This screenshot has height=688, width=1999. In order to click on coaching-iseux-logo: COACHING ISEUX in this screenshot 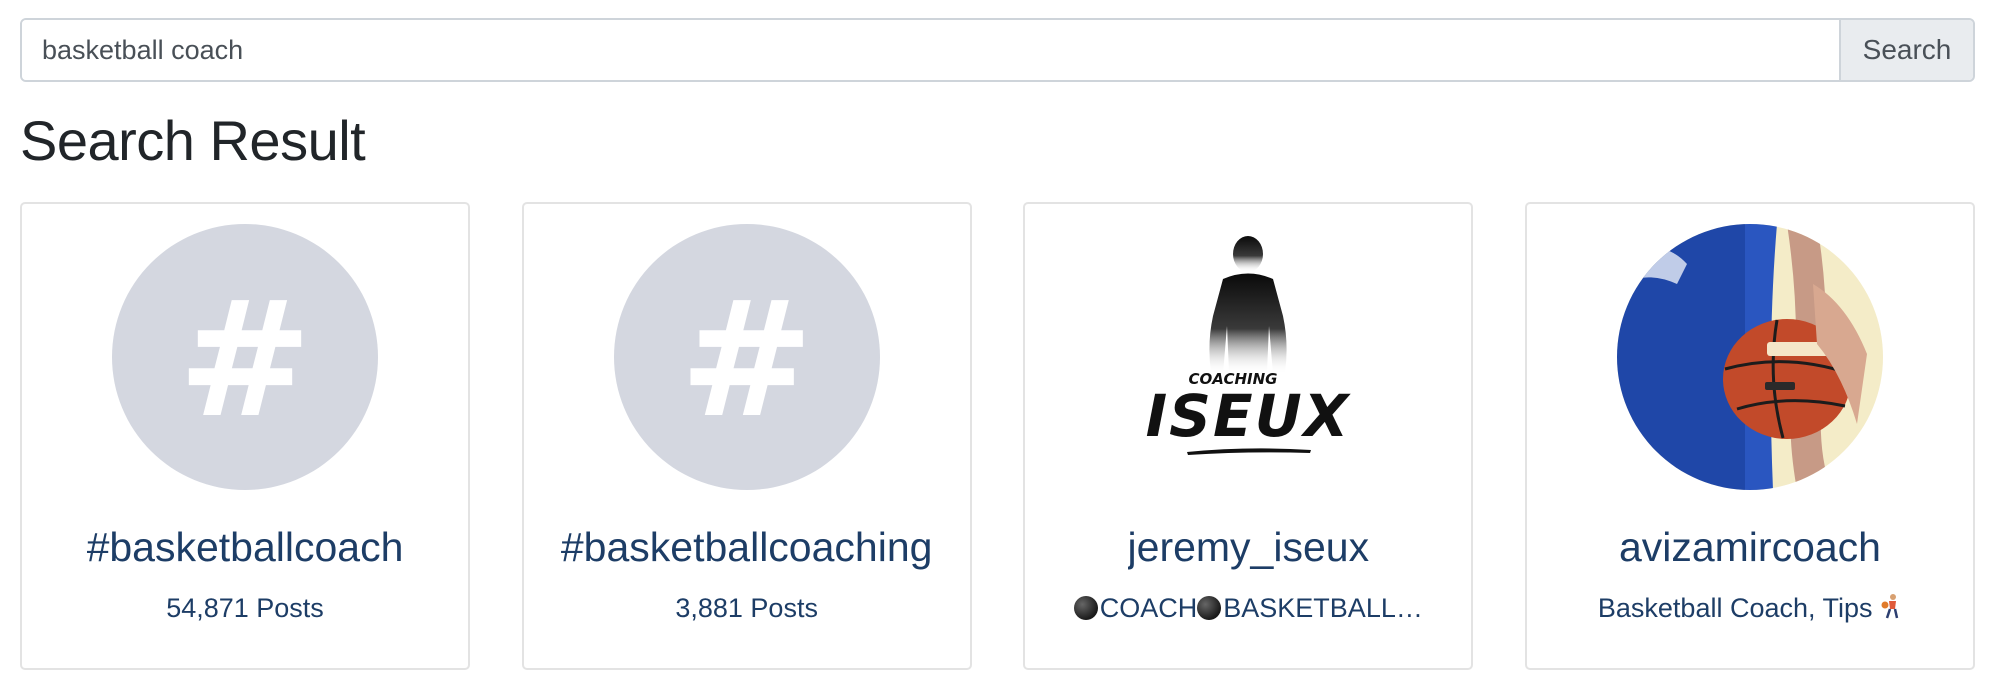, I will do `click(1249, 345)`.